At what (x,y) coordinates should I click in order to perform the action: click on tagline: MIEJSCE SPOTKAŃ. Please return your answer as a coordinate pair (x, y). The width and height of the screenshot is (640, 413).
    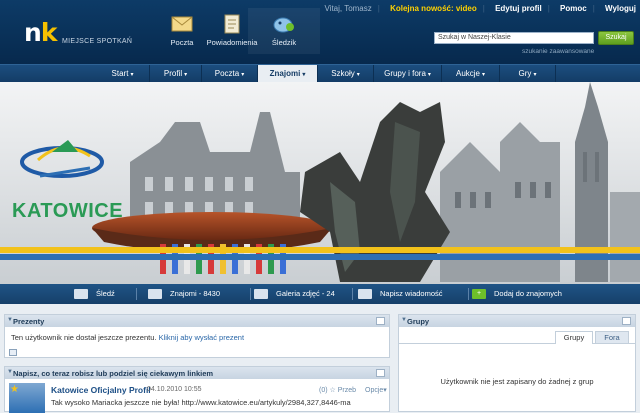
    Looking at the image, I should click on (97, 41).